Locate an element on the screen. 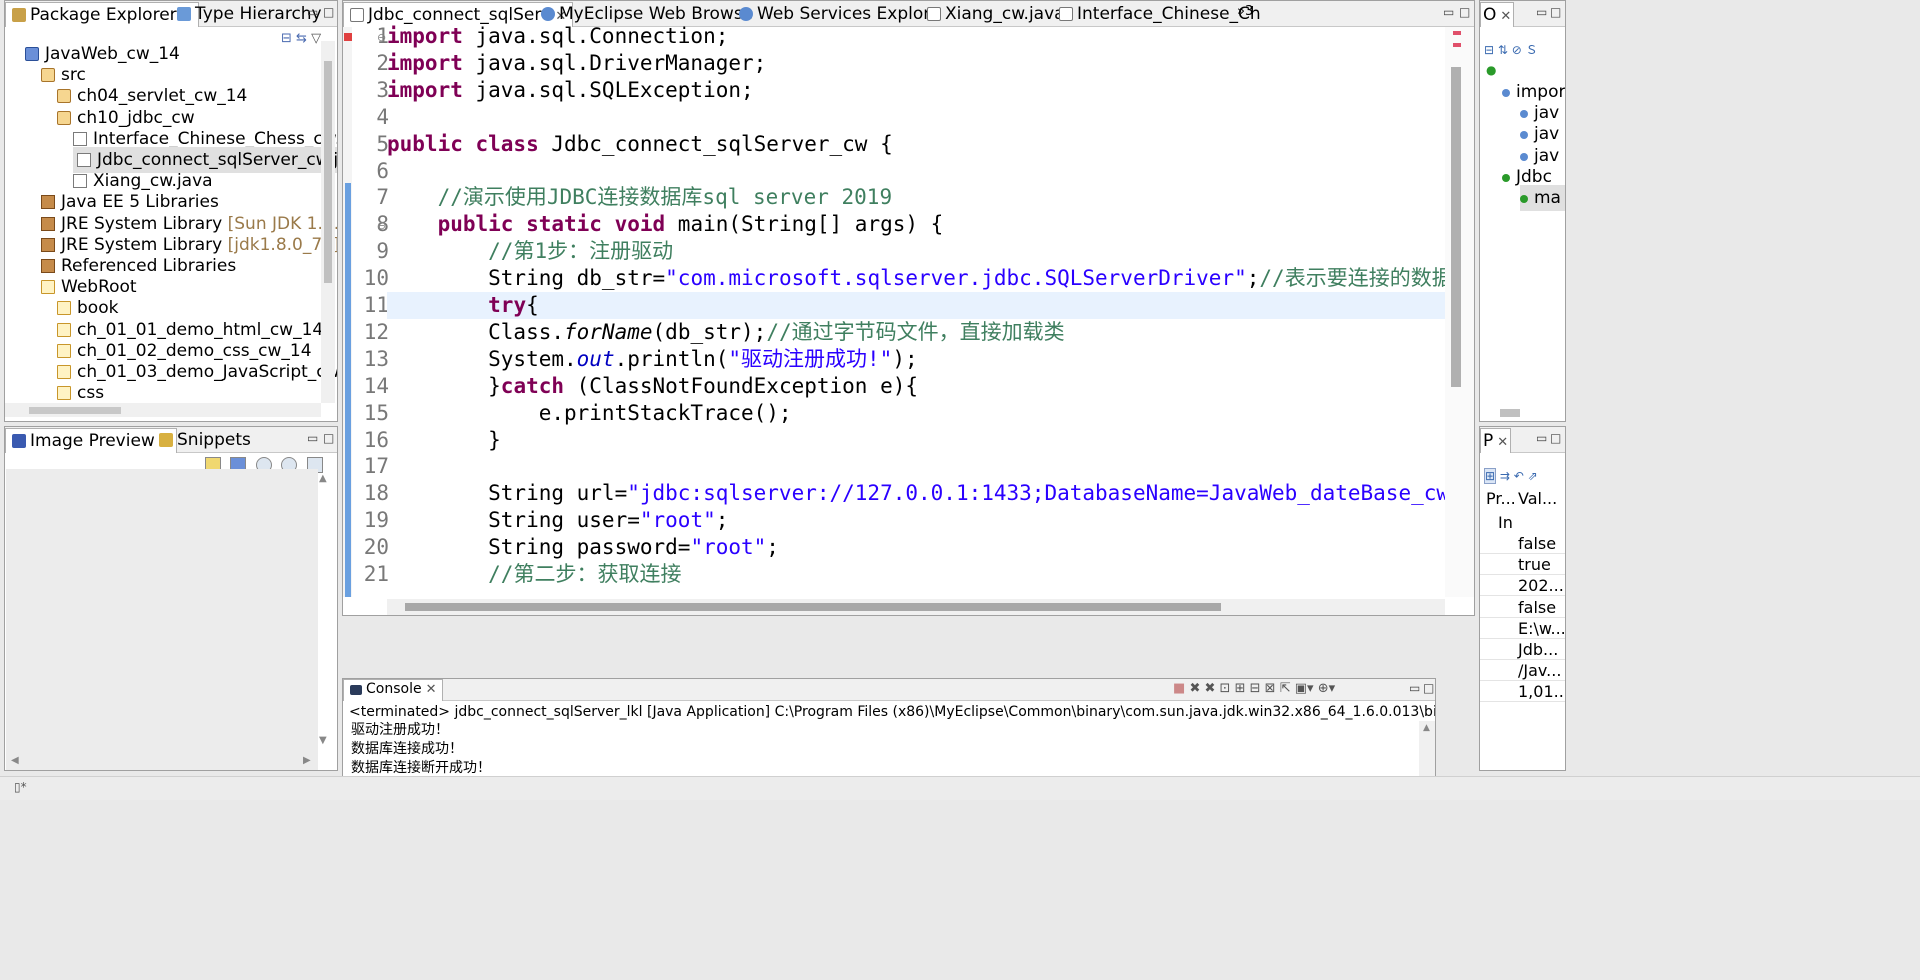 The image size is (1920, 980). properties-group: In is located at coordinates (1505, 522).